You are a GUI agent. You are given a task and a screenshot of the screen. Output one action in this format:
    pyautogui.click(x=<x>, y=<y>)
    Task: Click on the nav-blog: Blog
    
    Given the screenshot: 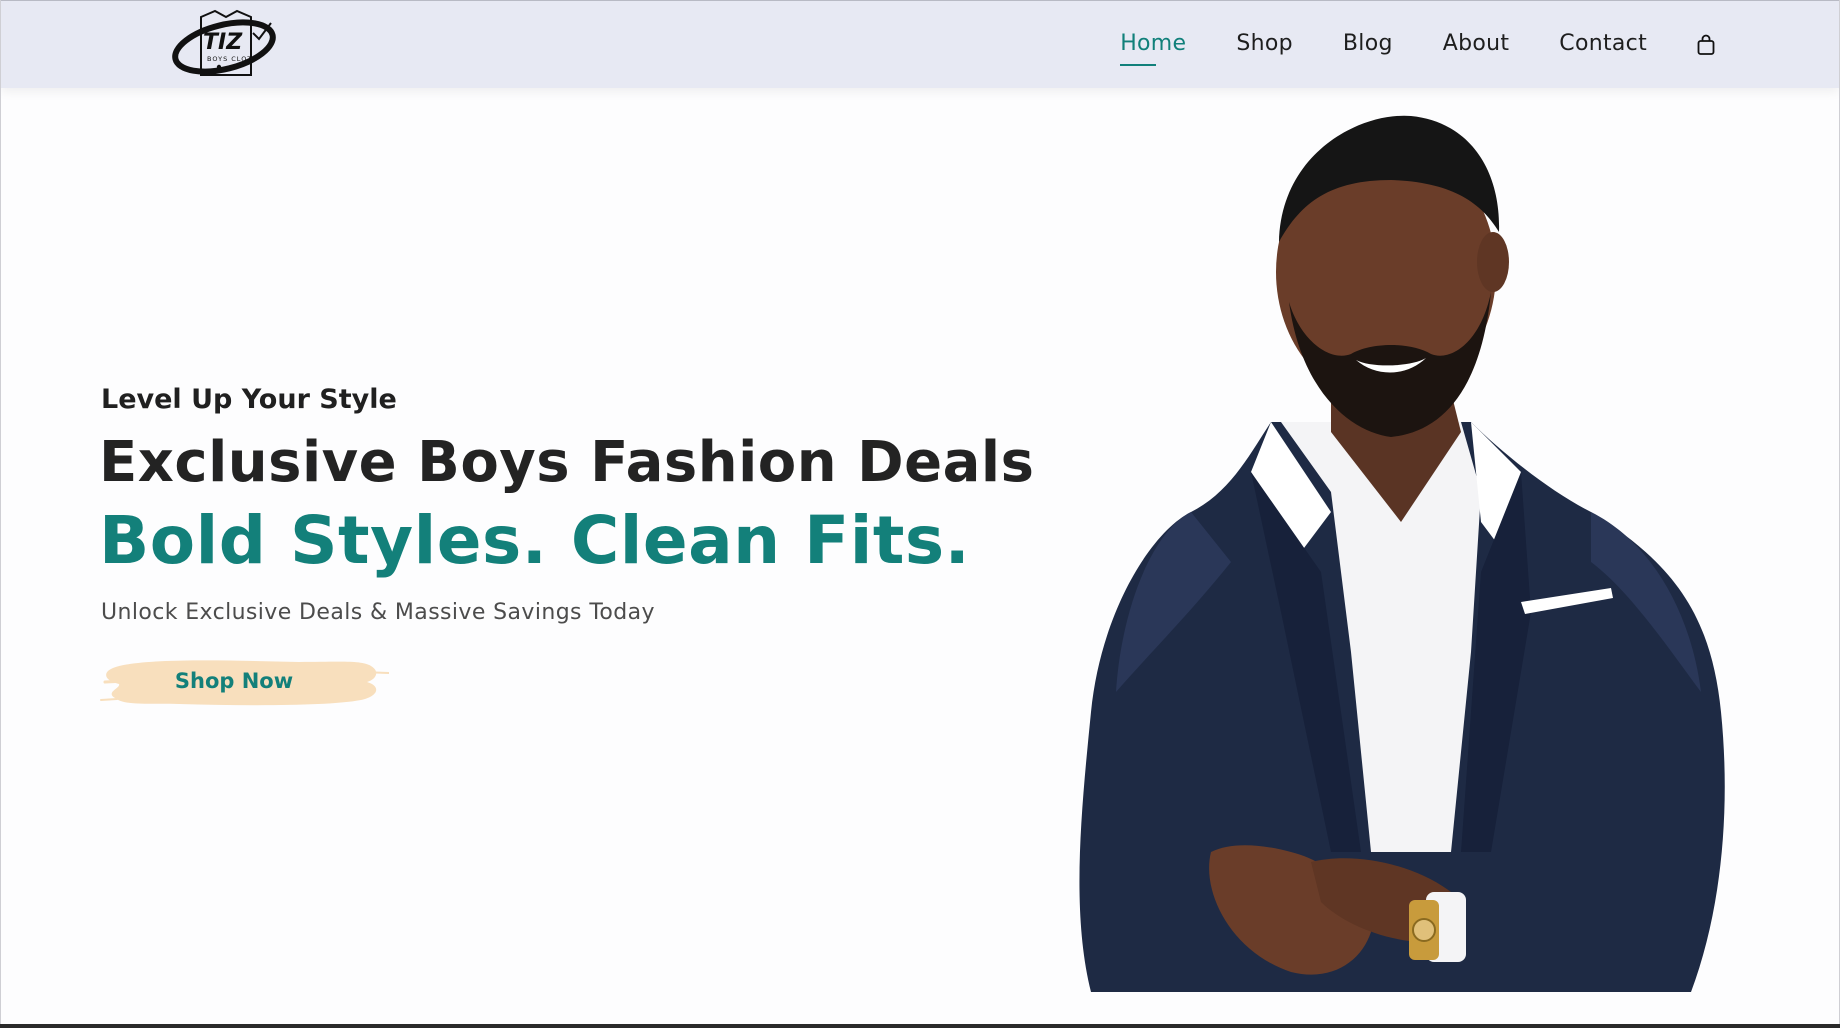 What is the action you would take?
    pyautogui.click(x=1368, y=45)
    